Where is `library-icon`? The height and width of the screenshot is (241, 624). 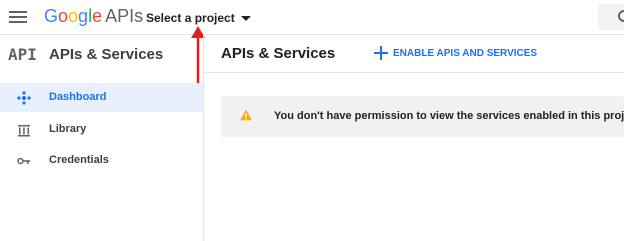
library-icon is located at coordinates (24, 131).